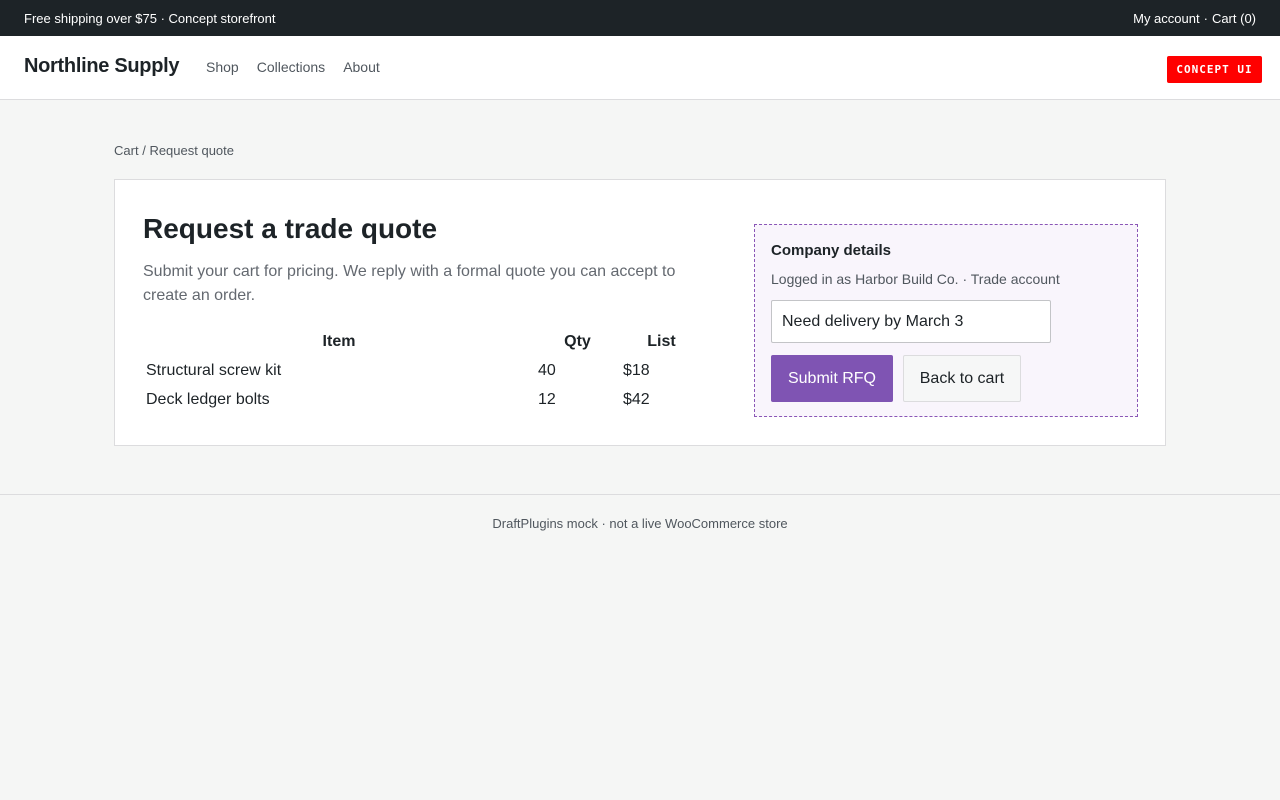  Describe the element at coordinates (208, 399) in the screenshot. I see `item-name: Deck ledger bolts` at that location.